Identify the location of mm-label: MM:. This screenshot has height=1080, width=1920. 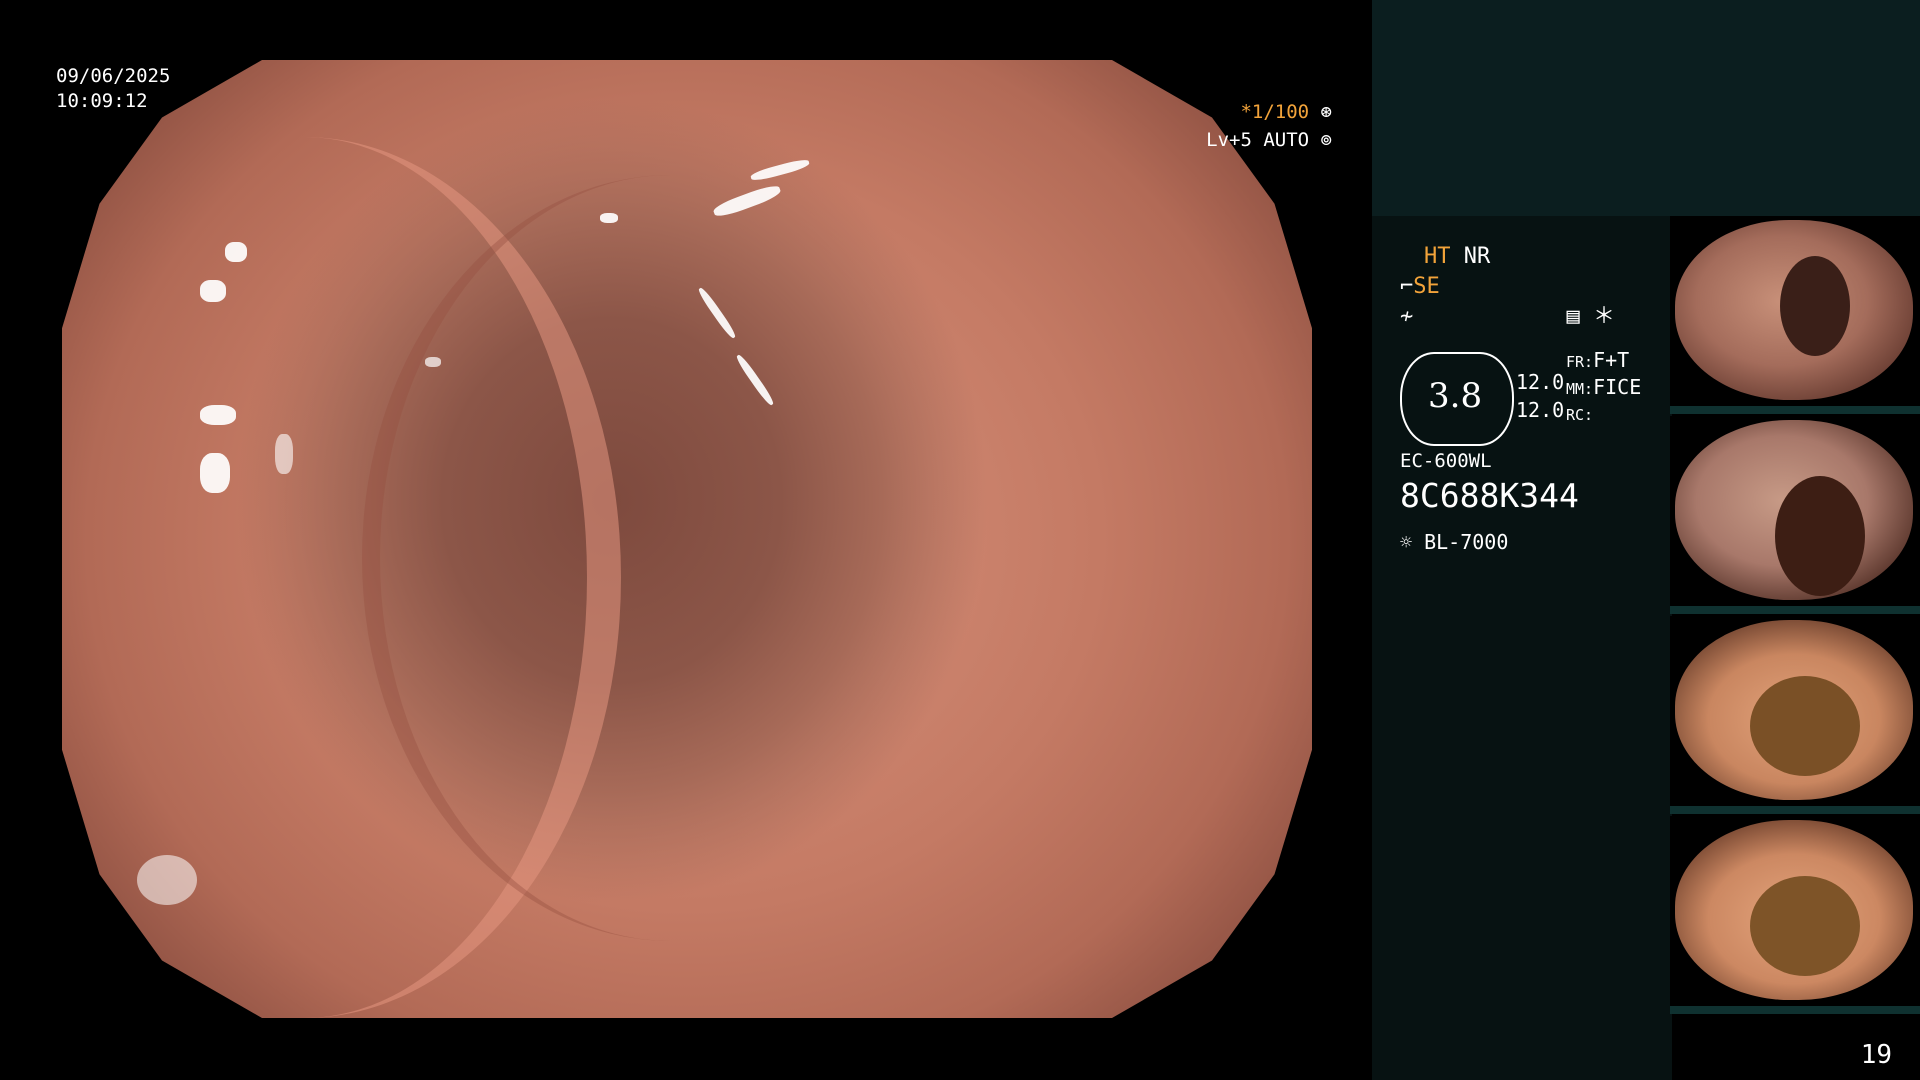
(1580, 389).